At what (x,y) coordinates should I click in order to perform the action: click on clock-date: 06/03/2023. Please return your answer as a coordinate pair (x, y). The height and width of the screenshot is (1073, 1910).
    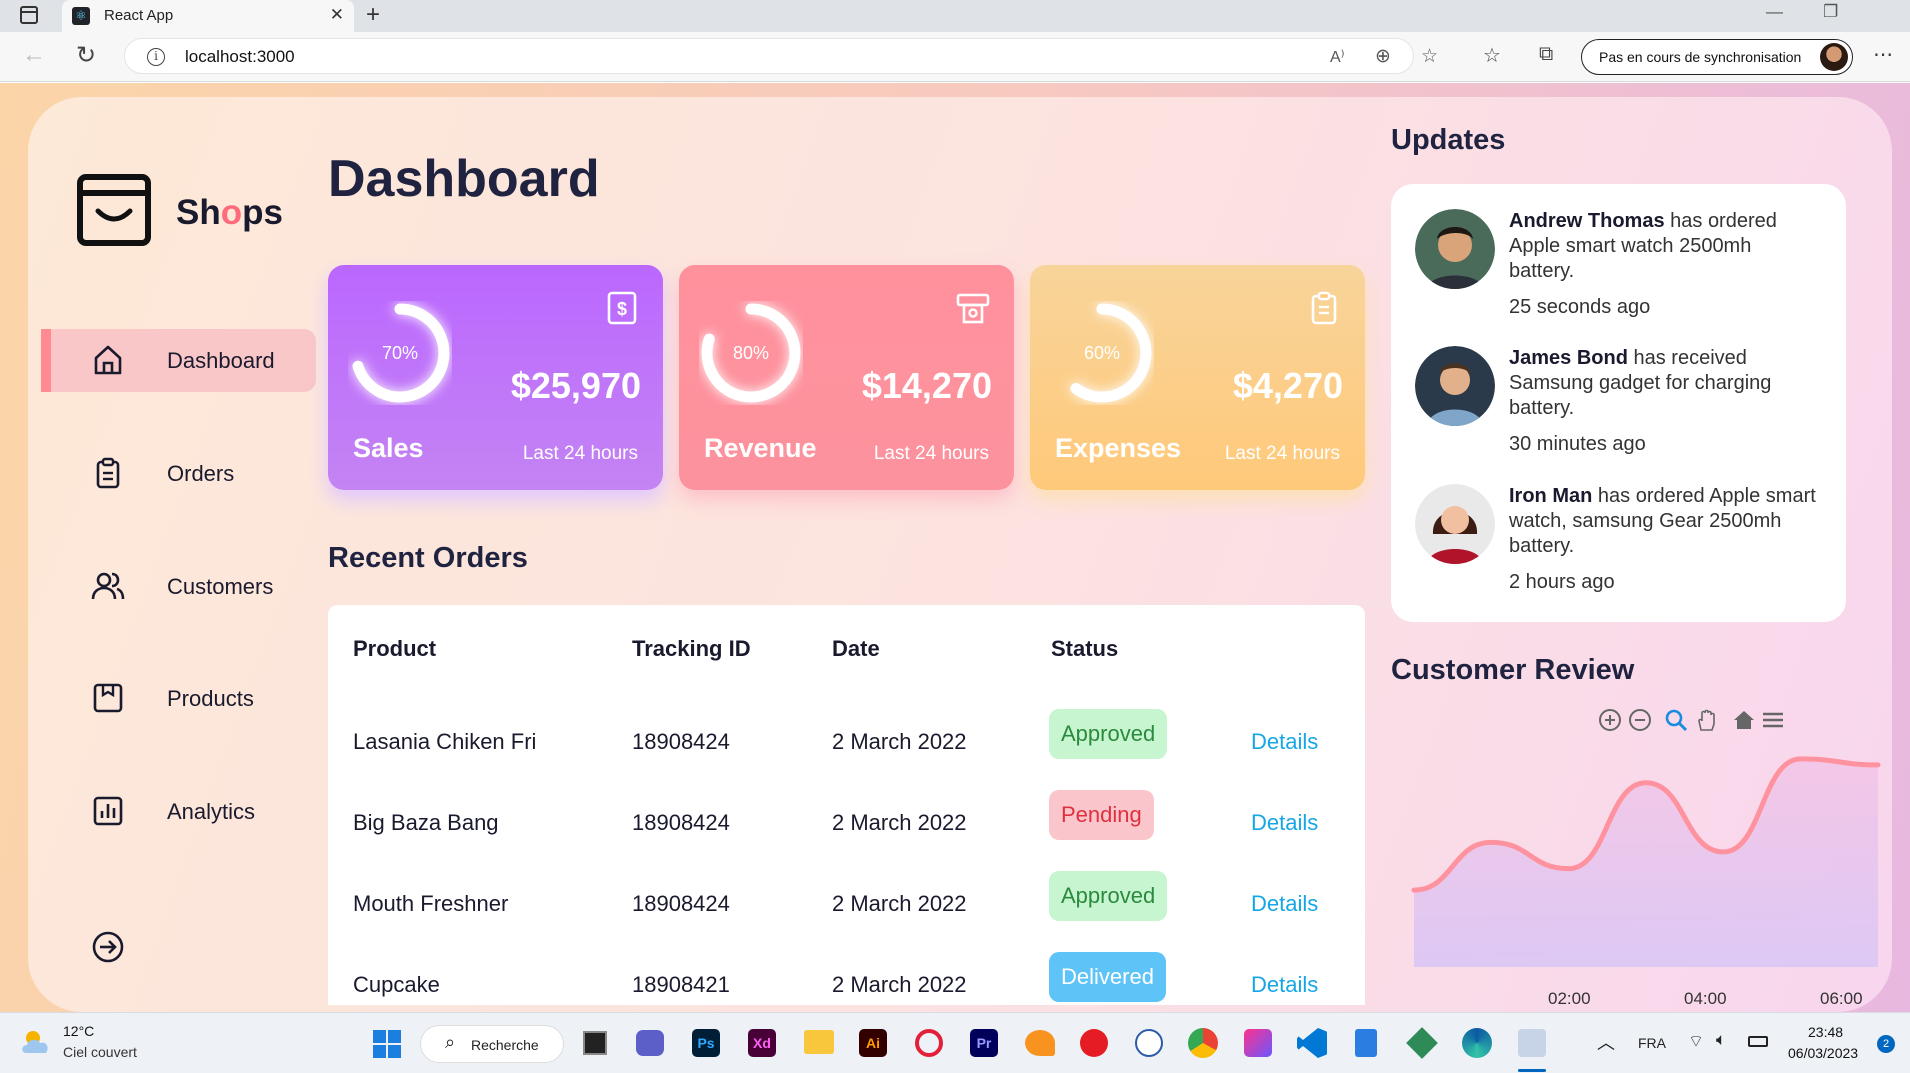
    Looking at the image, I should click on (1823, 1053).